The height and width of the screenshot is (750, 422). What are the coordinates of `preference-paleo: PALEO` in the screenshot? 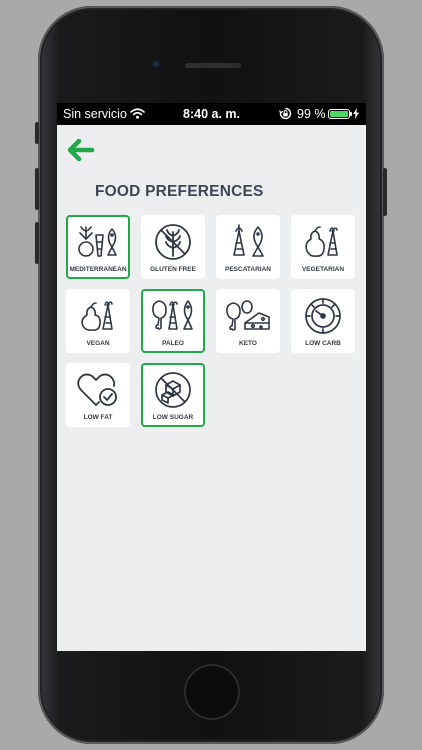 It's located at (173, 321).